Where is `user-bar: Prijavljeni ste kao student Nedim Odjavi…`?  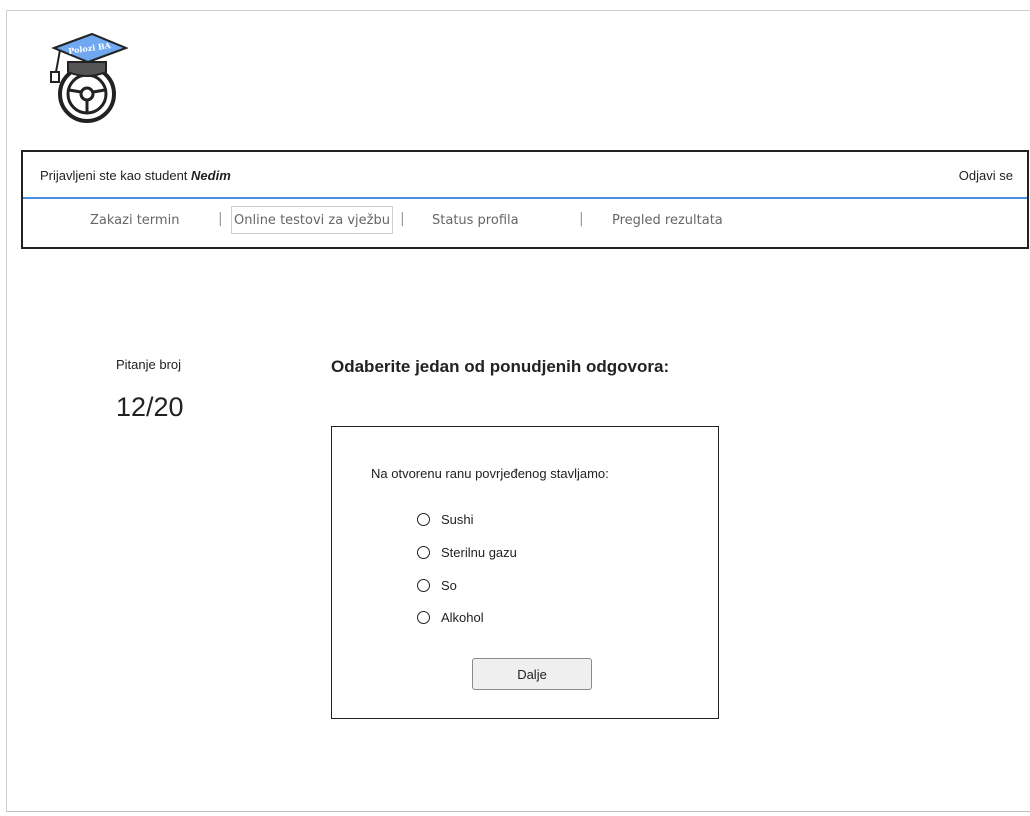 user-bar: Prijavljeni ste kao student Nedim Odjavi… is located at coordinates (525, 175).